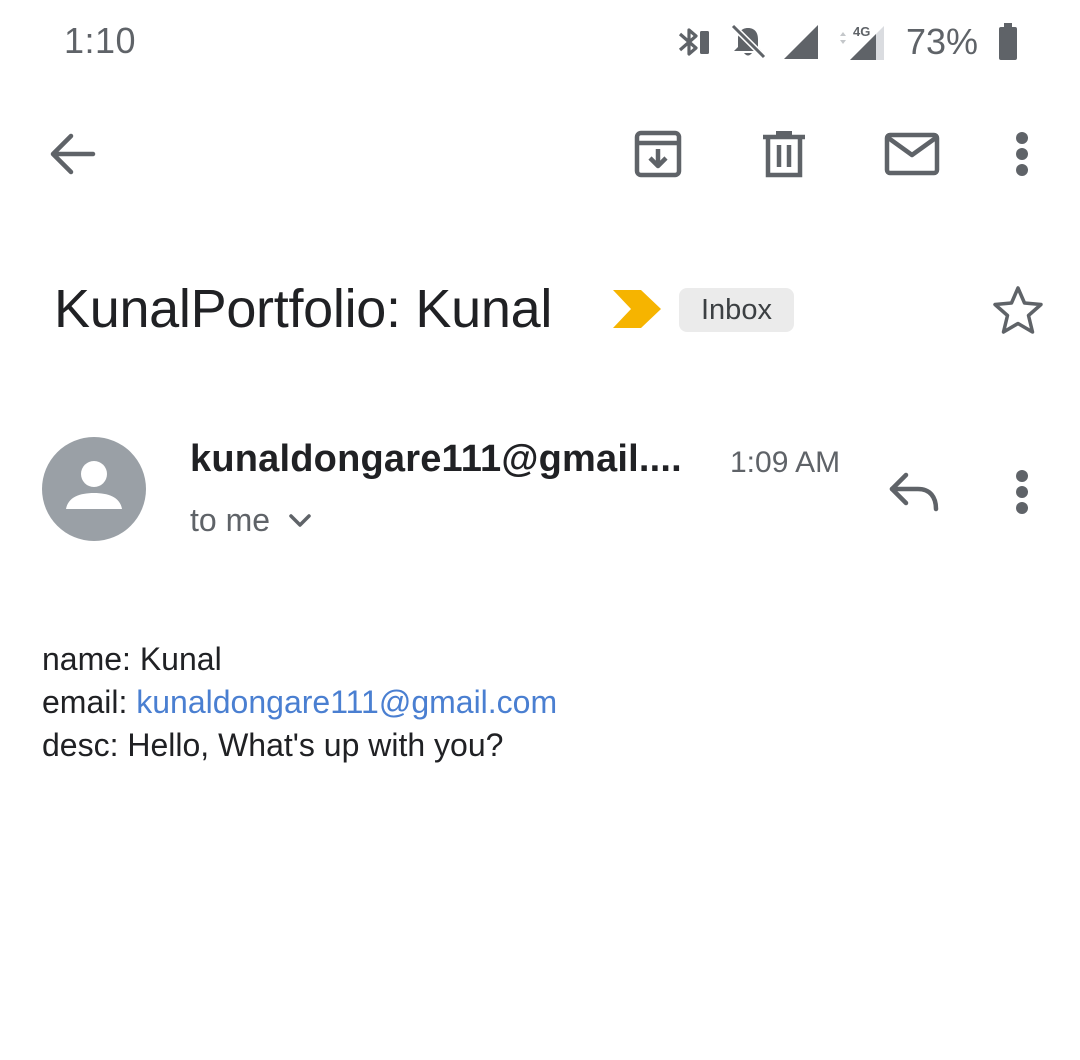  I want to click on person-icon, so click(94, 485).